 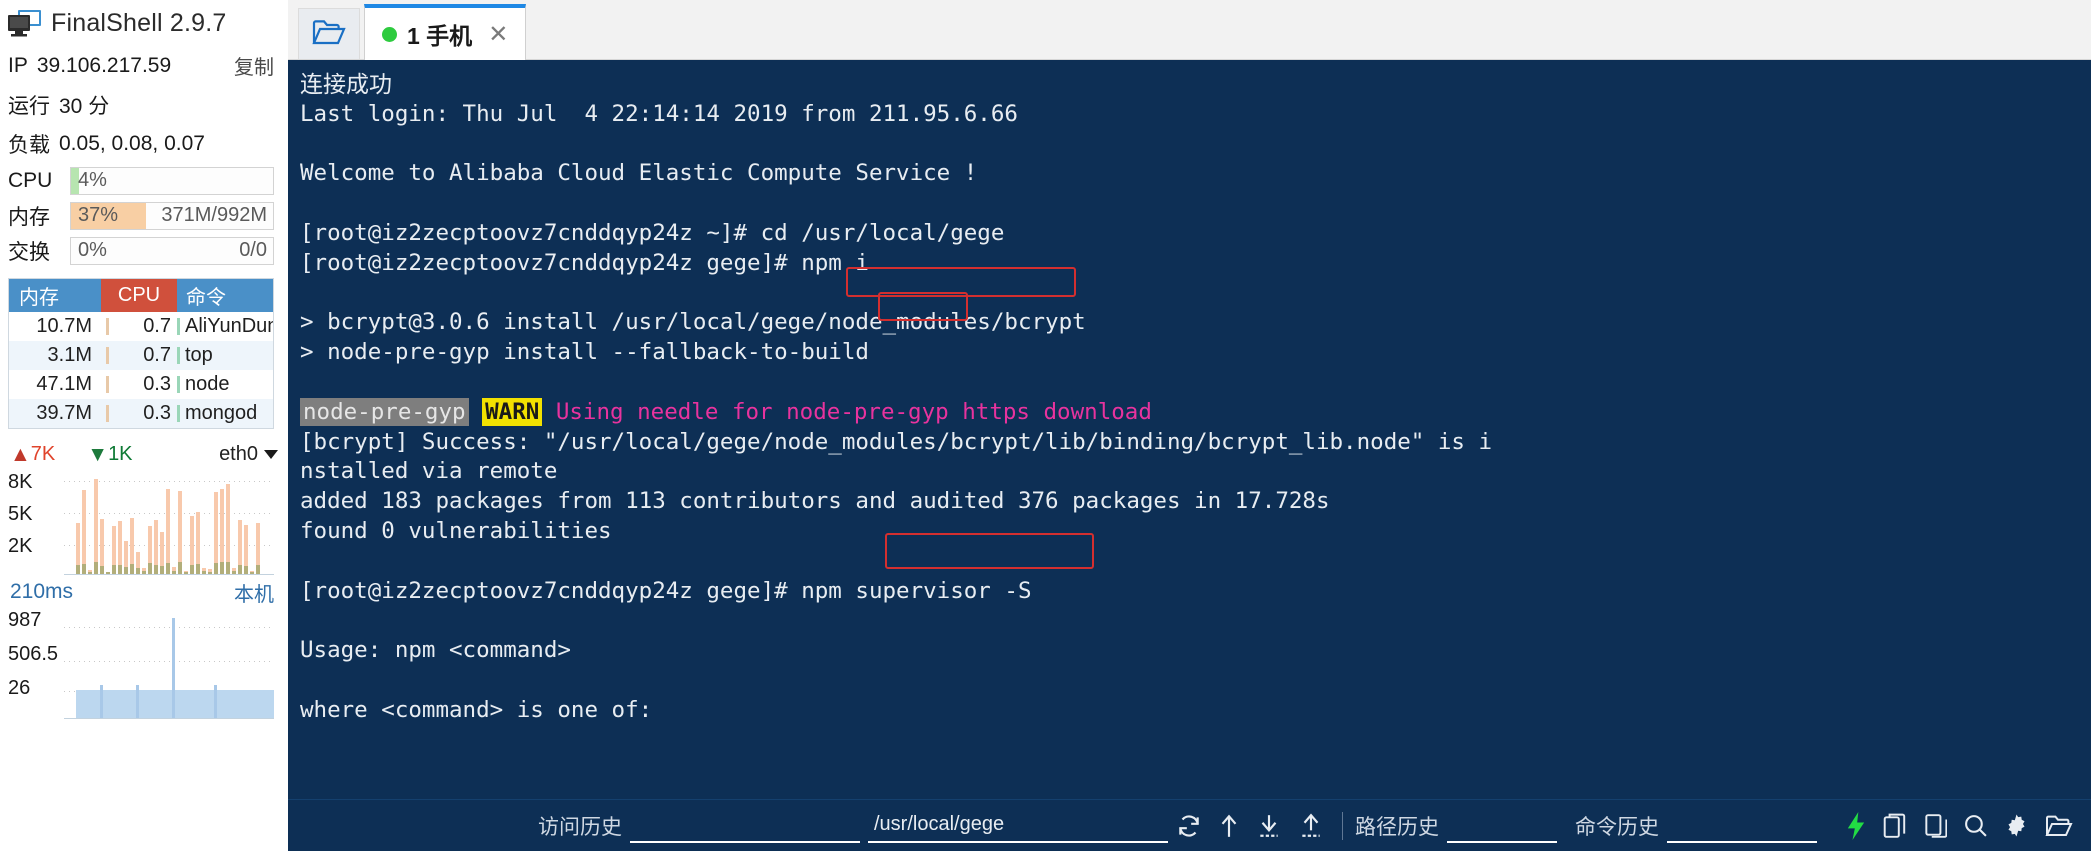 What do you see at coordinates (229, 326) in the screenshot?
I see `cell-command: AliYunDun` at bounding box center [229, 326].